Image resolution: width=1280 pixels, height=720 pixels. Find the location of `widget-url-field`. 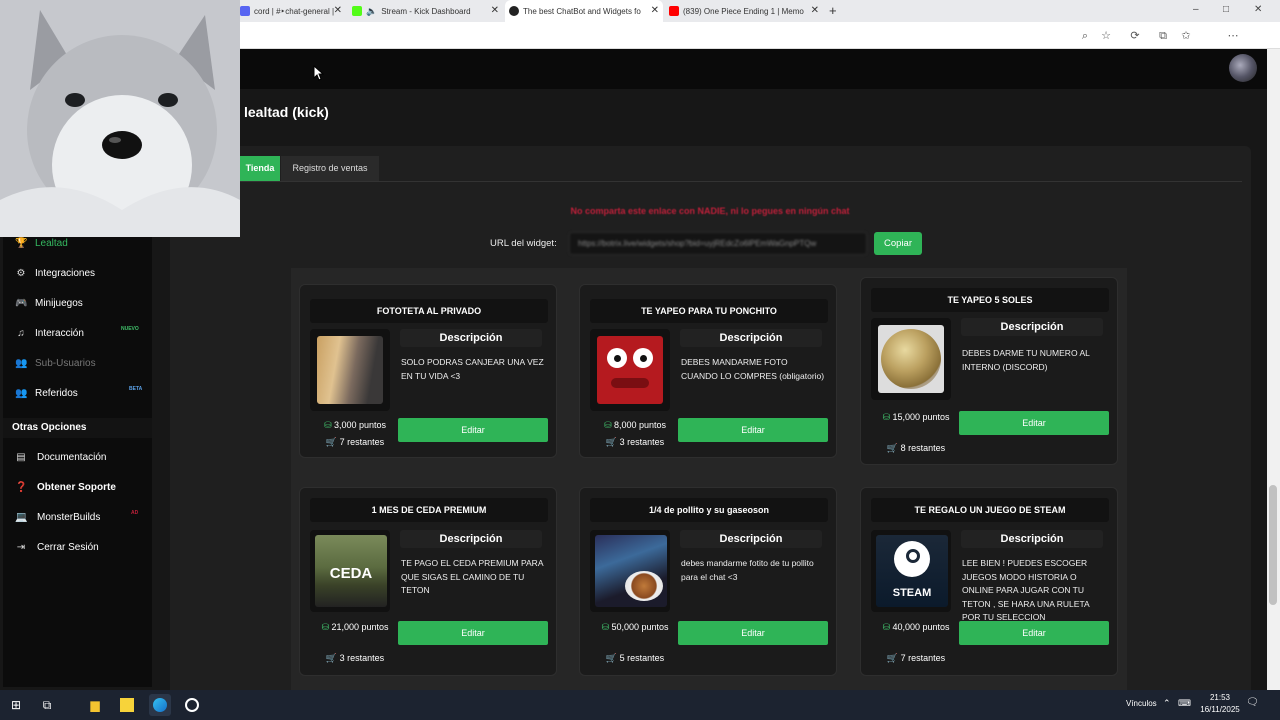

widget-url-field is located at coordinates (718, 243).